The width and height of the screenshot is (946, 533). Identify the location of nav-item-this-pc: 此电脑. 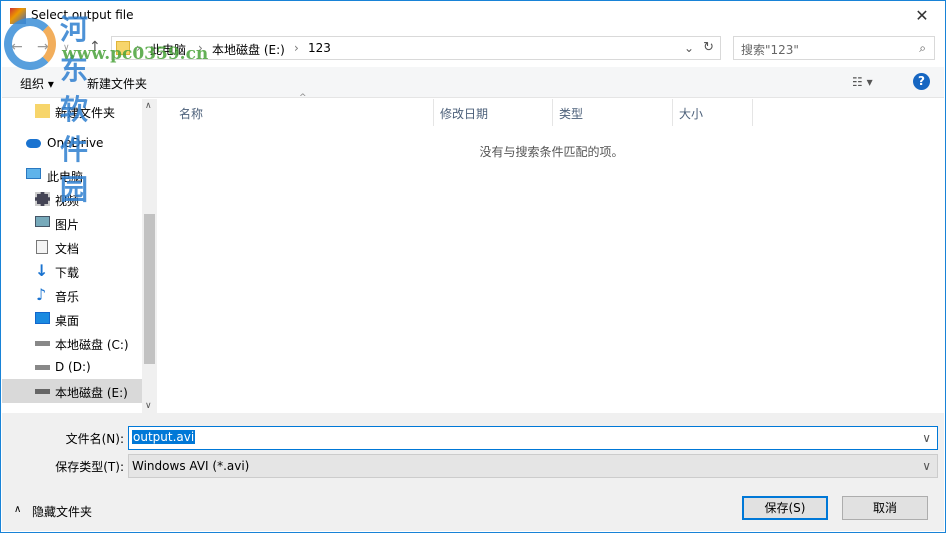
(72, 175).